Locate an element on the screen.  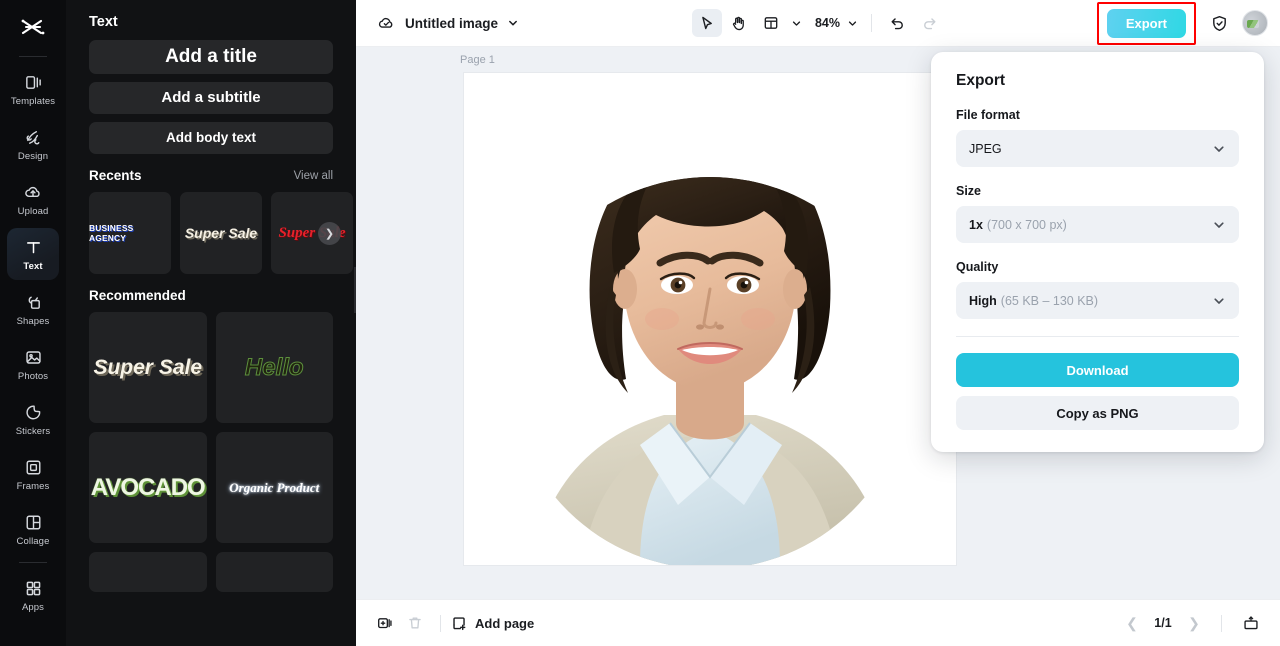
size-dimensions: (700 x 700 px) is located at coordinates (1026, 224).